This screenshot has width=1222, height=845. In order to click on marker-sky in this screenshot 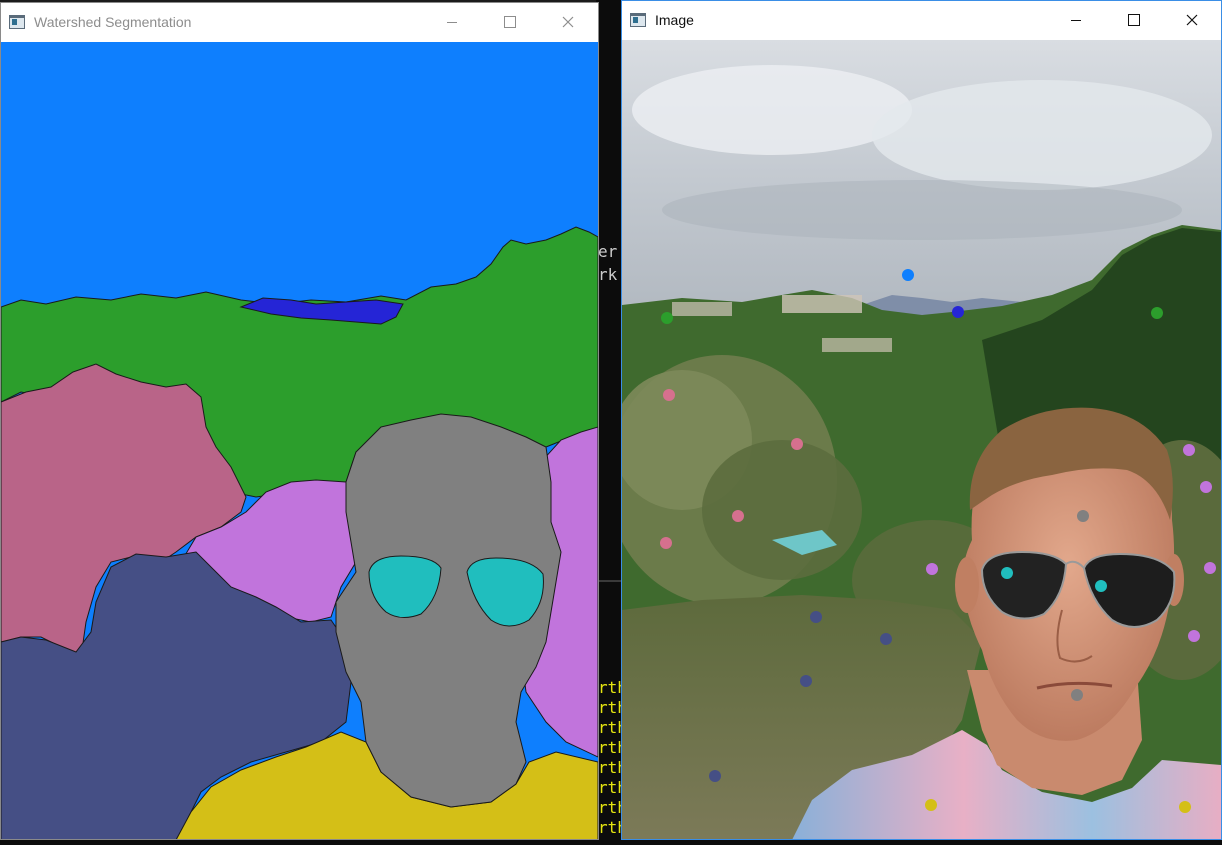, I will do `click(908, 275)`.